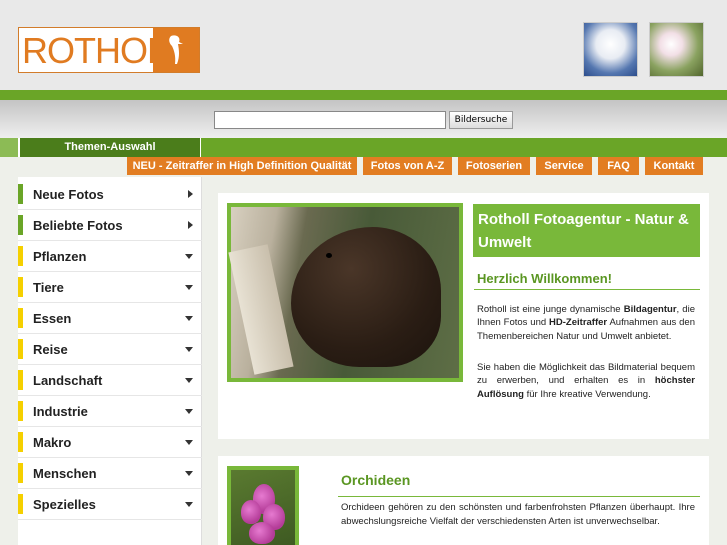 The image size is (727, 545). I want to click on sidebar-item-neue-fotos: Neue Fotos, so click(110, 194).